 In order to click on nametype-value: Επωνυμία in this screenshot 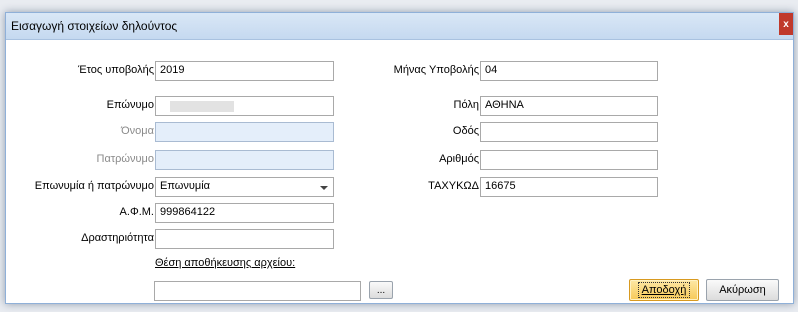, I will do `click(185, 186)`.